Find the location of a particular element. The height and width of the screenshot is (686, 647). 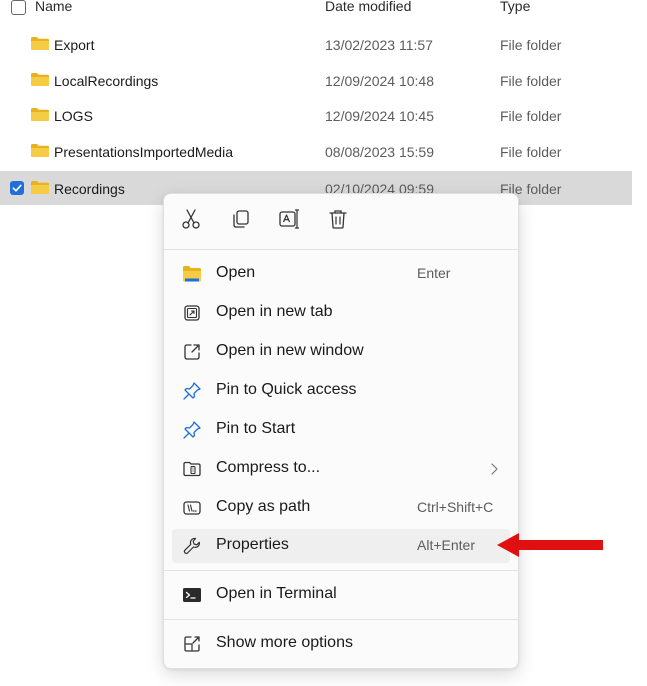

column-header: Name Date modified Type is located at coordinates (323, 11).